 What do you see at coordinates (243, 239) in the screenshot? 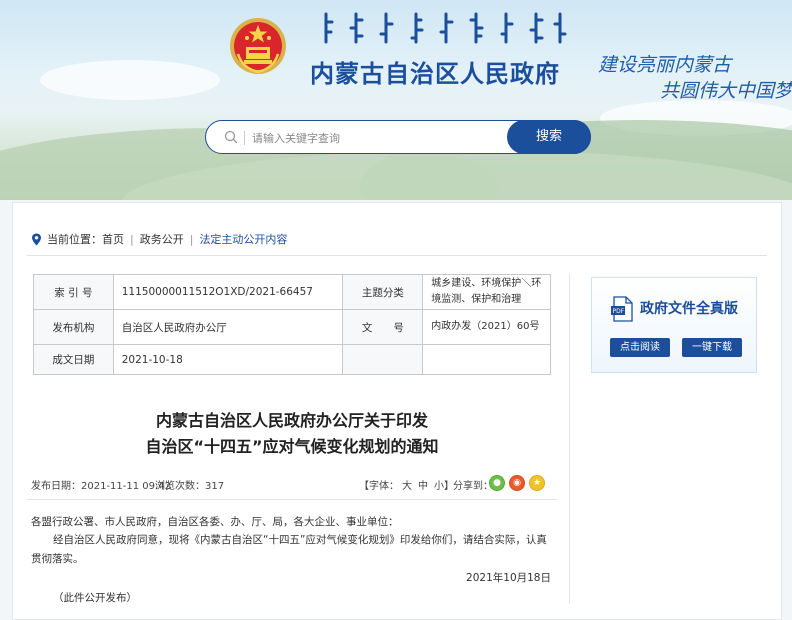
I see `breadcrumb-current: 法定主动公开内容` at bounding box center [243, 239].